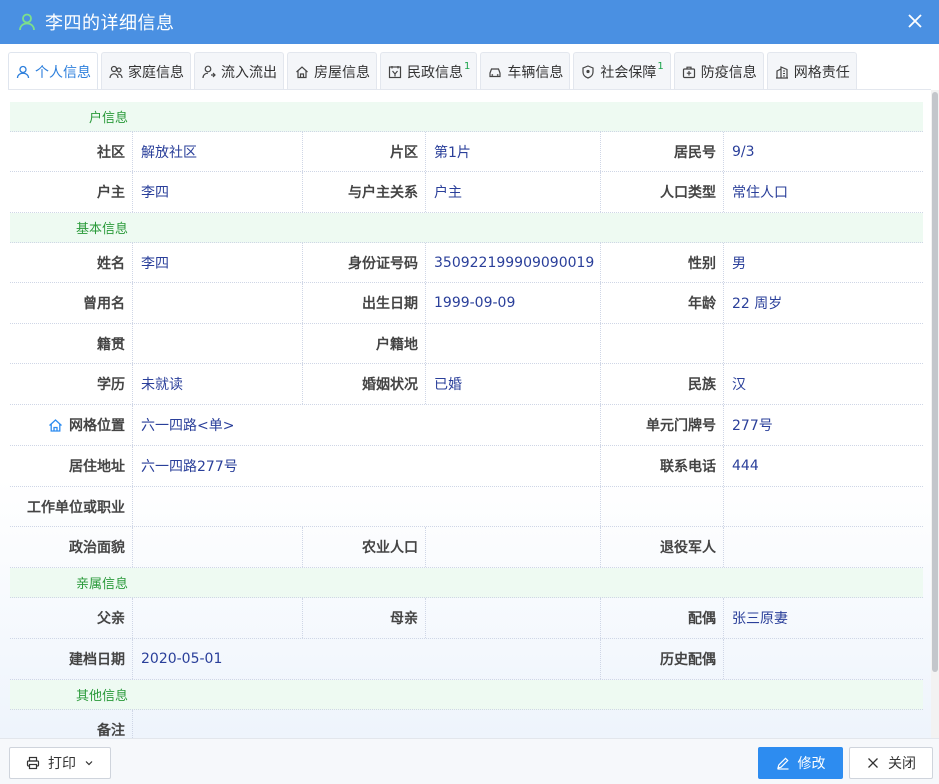 The image size is (939, 784). I want to click on political-value, so click(217, 547).